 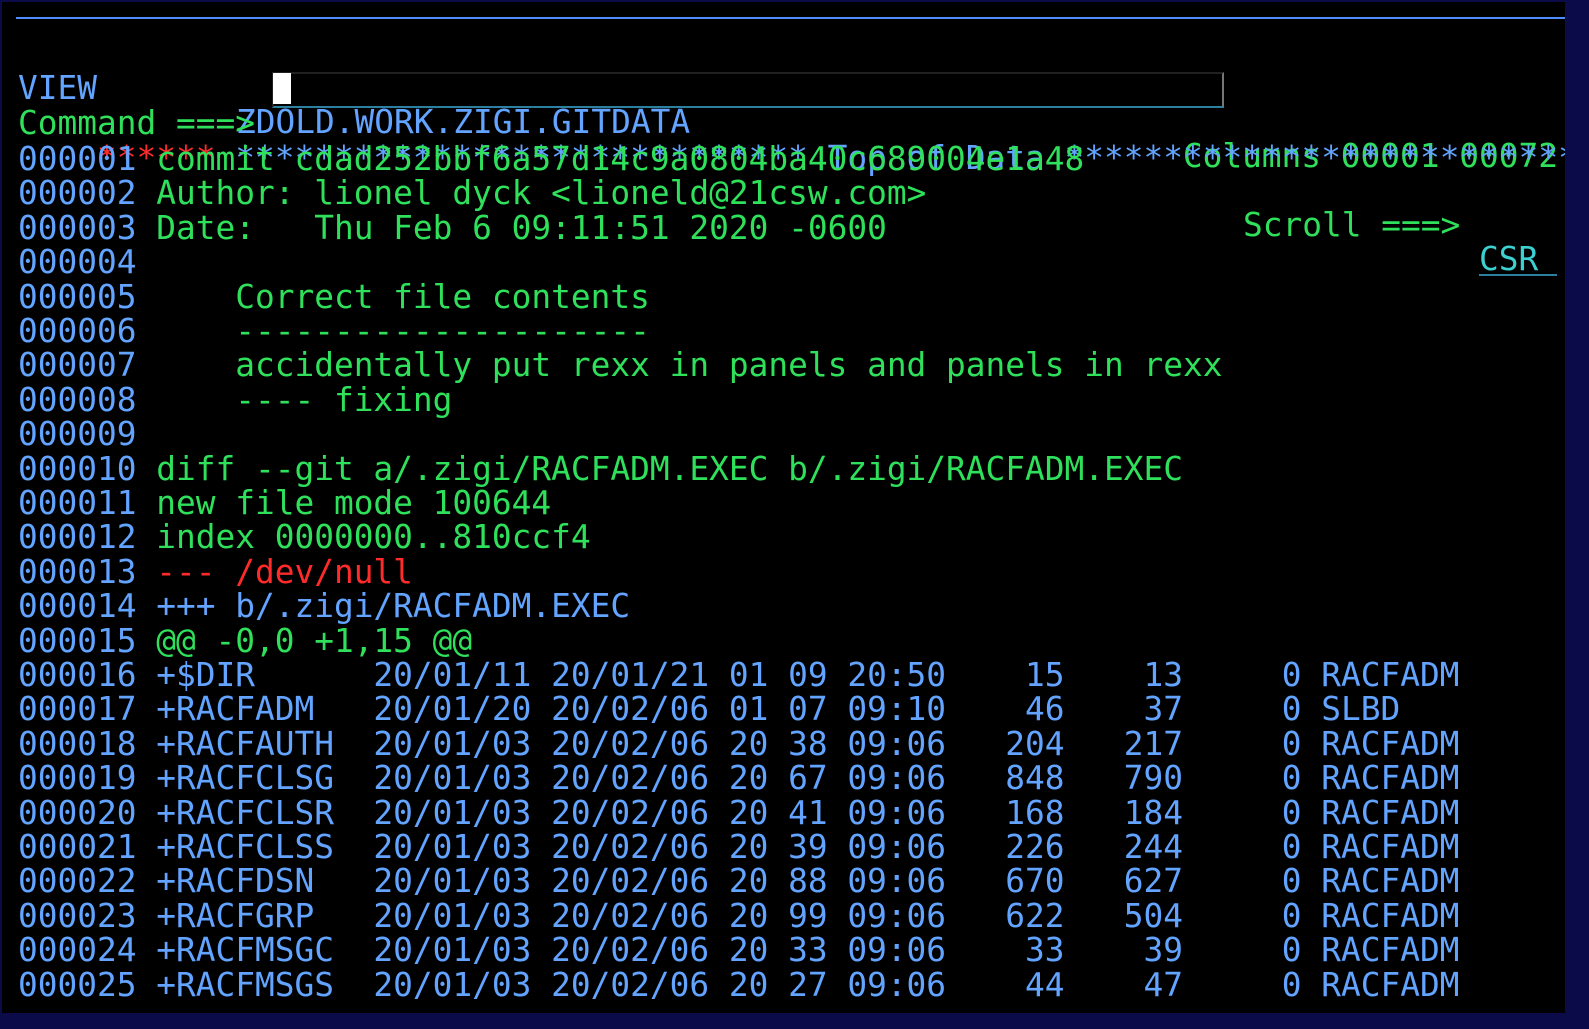 I want to click on line-number: 000014, so click(x=77, y=606).